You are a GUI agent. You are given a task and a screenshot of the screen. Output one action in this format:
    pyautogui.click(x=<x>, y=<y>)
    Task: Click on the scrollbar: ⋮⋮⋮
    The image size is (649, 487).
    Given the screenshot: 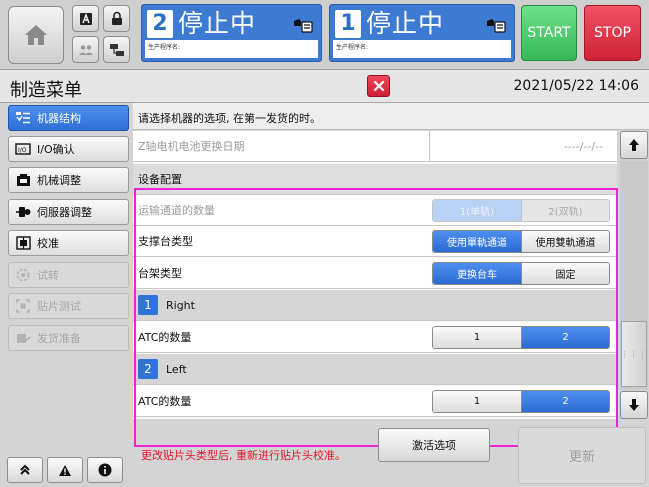 What is the action you would take?
    pyautogui.click(x=634, y=275)
    